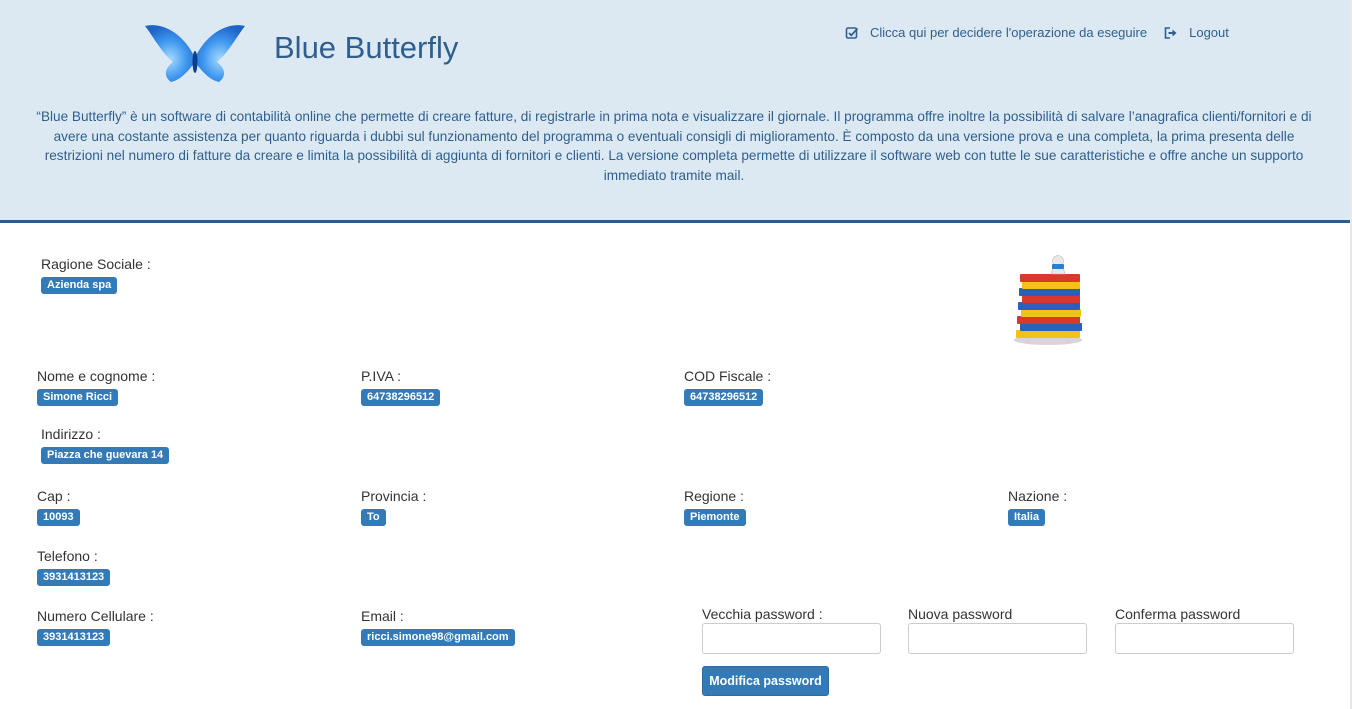  I want to click on piva-value: 64738296512, so click(401, 397).